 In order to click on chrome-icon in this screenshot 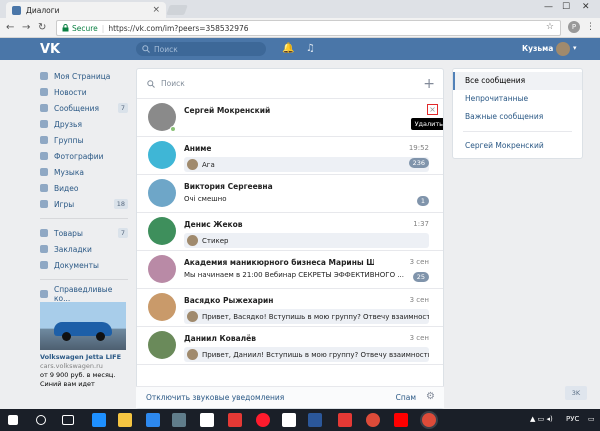, I will do `click(373, 420)`.